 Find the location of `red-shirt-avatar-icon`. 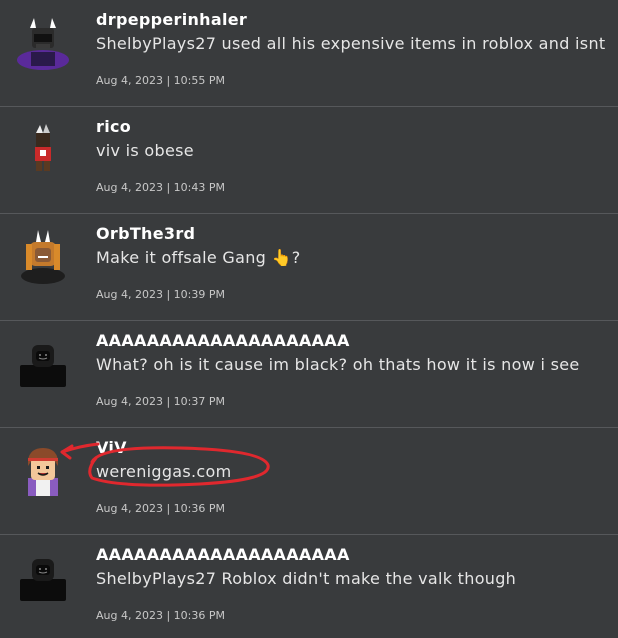

red-shirt-avatar-icon is located at coordinates (43, 150).